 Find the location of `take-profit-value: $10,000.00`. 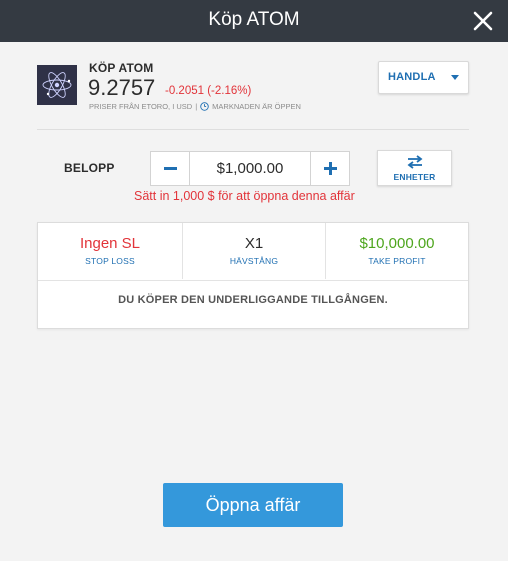

take-profit-value: $10,000.00 is located at coordinates (397, 243).